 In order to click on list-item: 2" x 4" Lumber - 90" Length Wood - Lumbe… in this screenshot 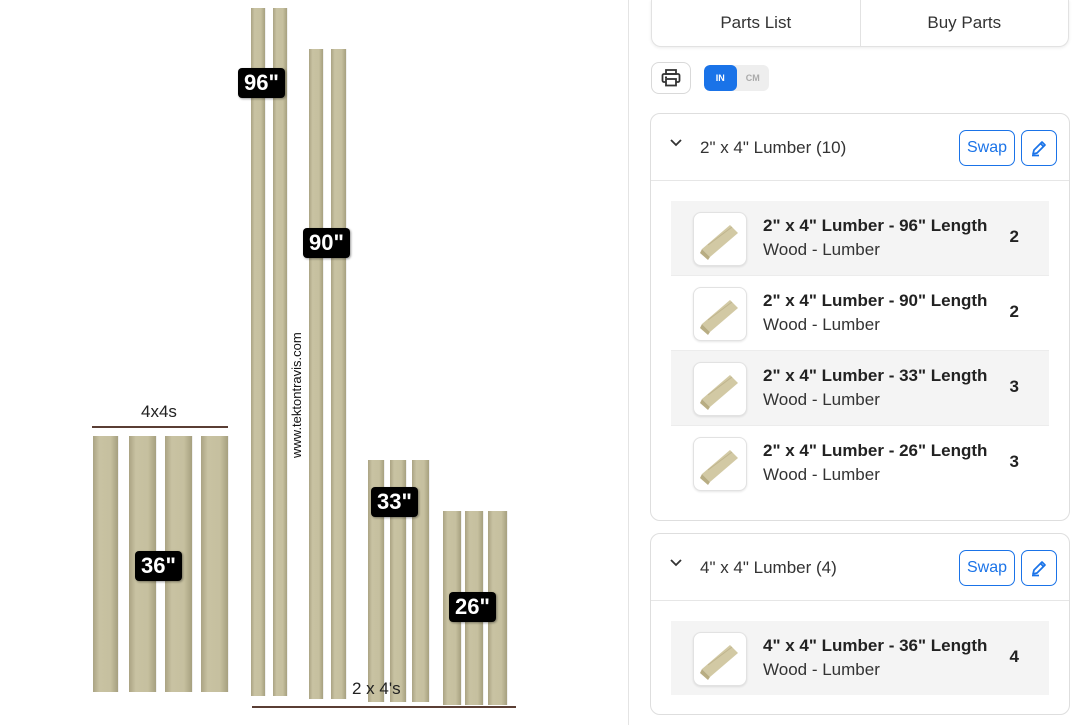, I will do `click(860, 313)`.